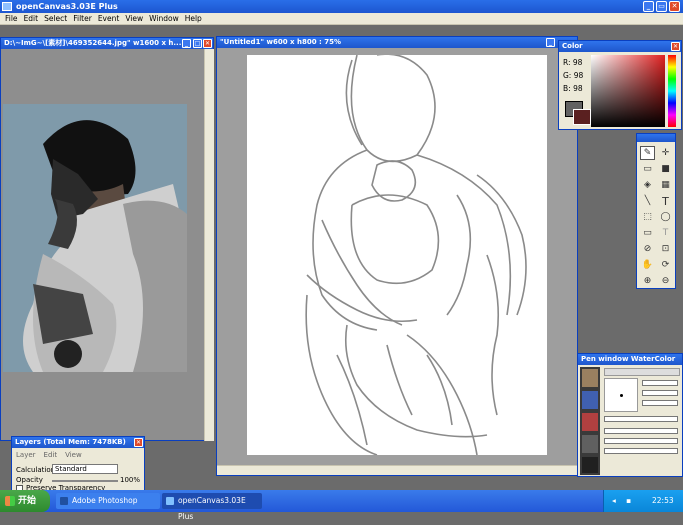  I want to click on zoom-in-icon: ⊕, so click(647, 281).